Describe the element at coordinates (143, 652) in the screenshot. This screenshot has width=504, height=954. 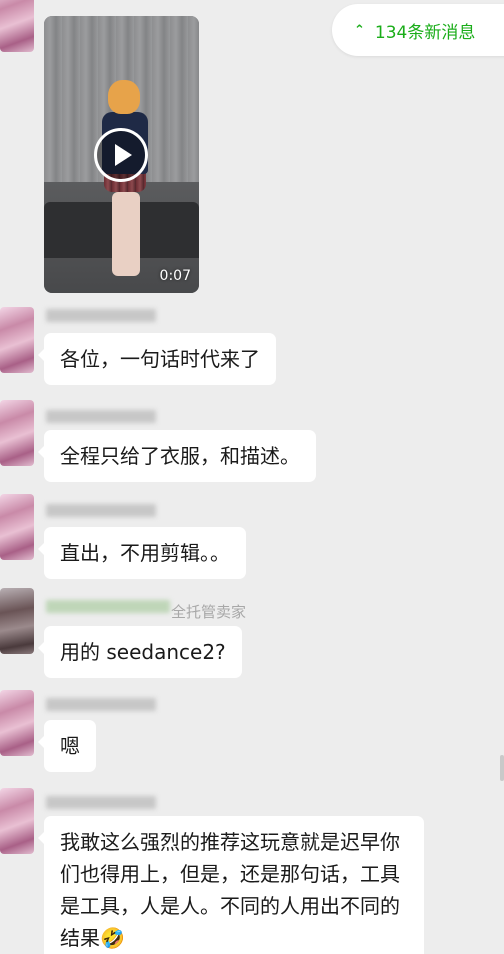
I see `message-text: 用的 seedance2?` at that location.